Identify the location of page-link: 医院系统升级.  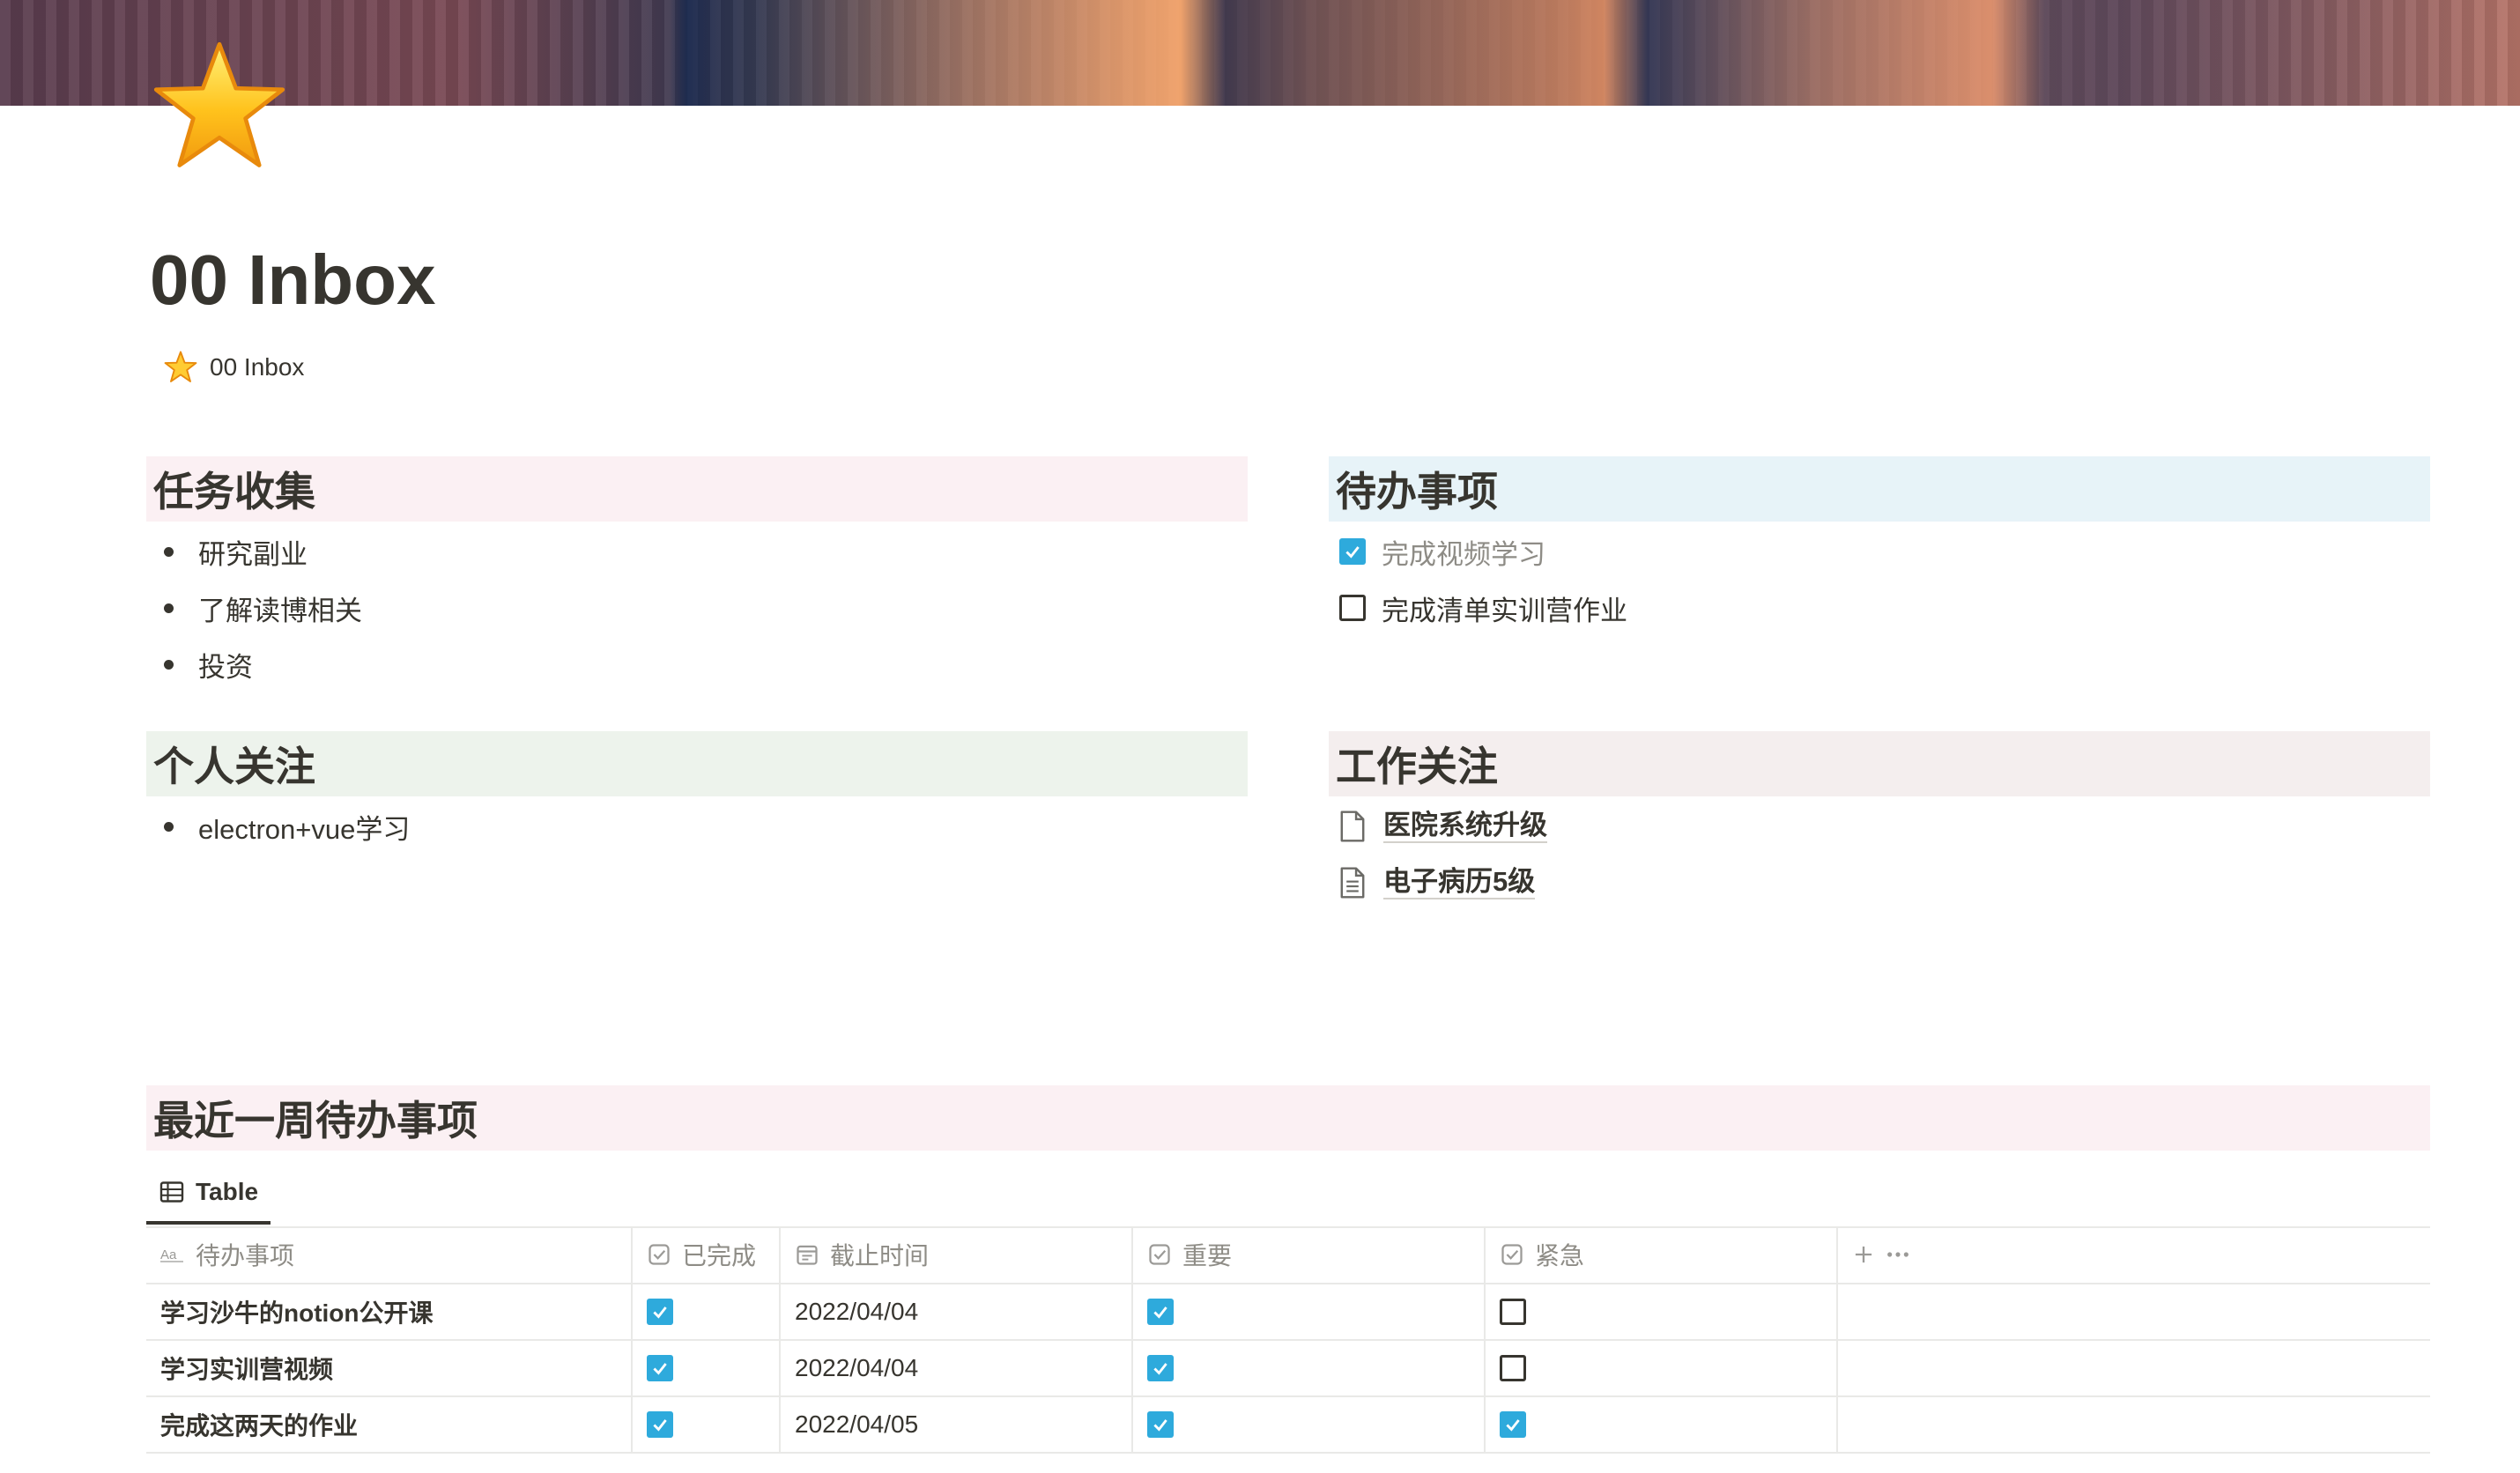
(1880, 826).